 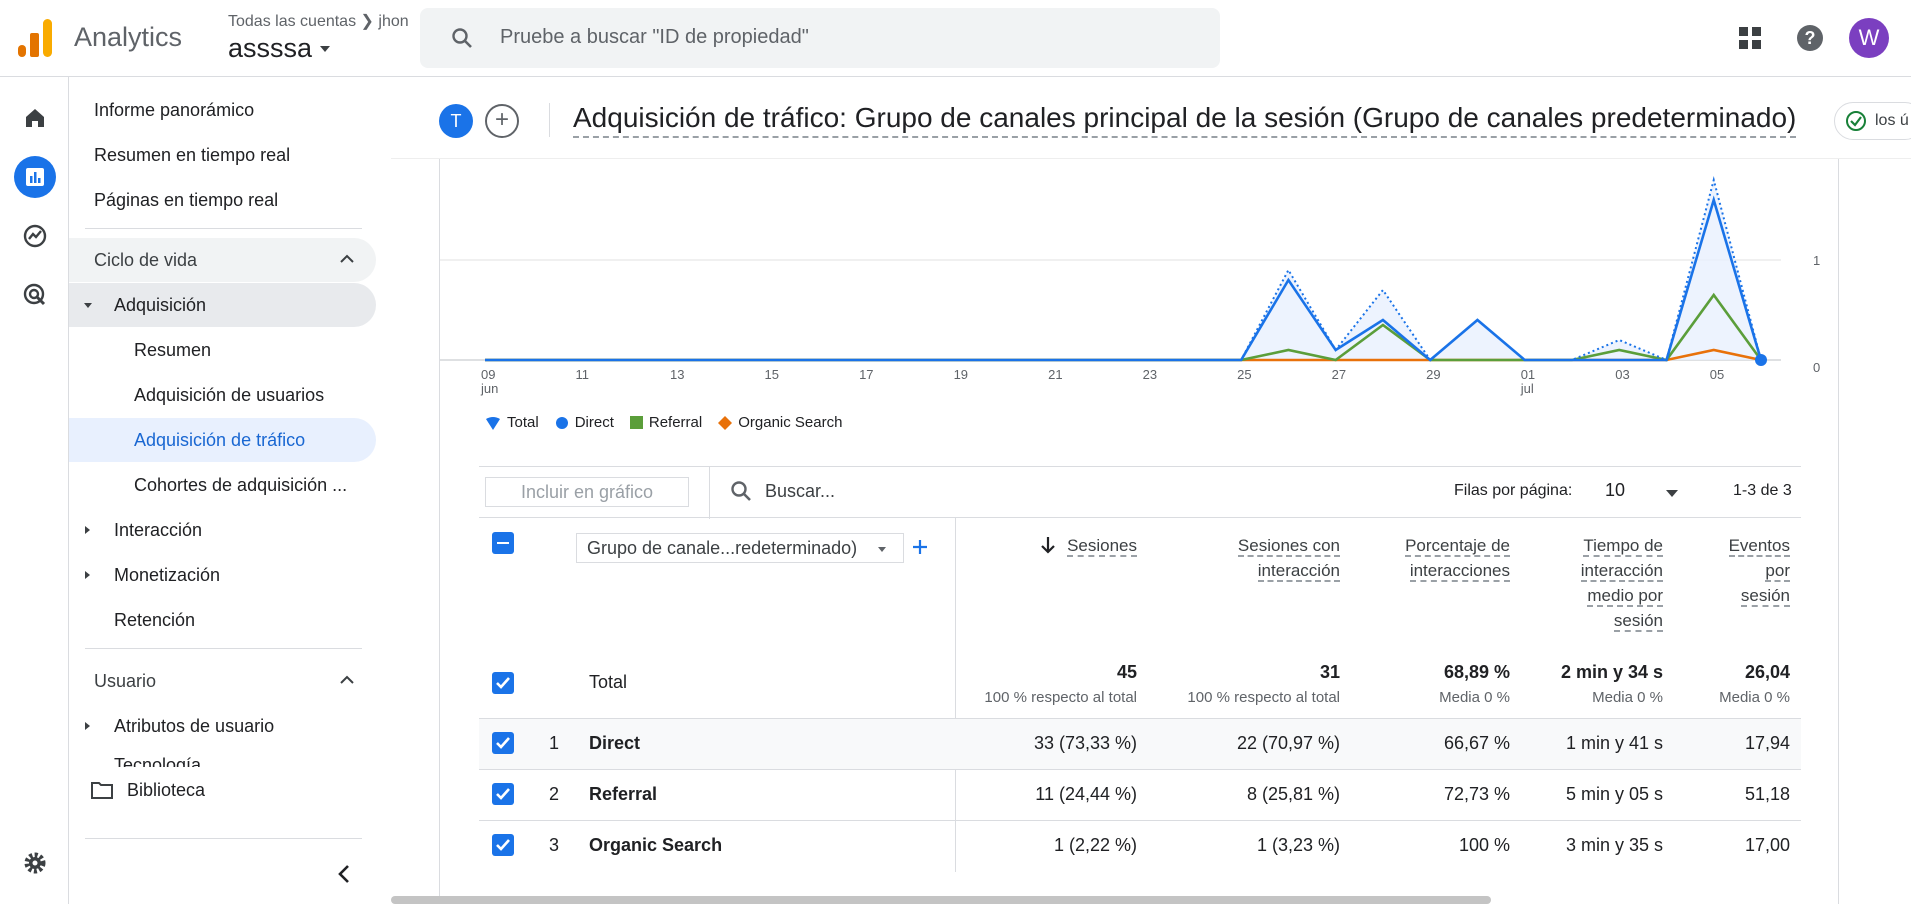 I want to click on x-tick-label: 19, so click(x=961, y=374).